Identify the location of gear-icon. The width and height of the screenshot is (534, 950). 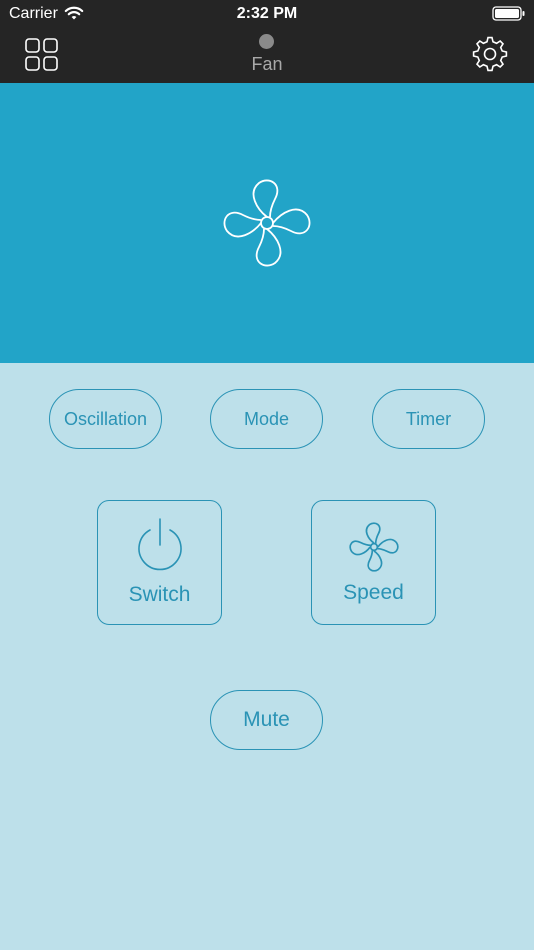
(490, 54).